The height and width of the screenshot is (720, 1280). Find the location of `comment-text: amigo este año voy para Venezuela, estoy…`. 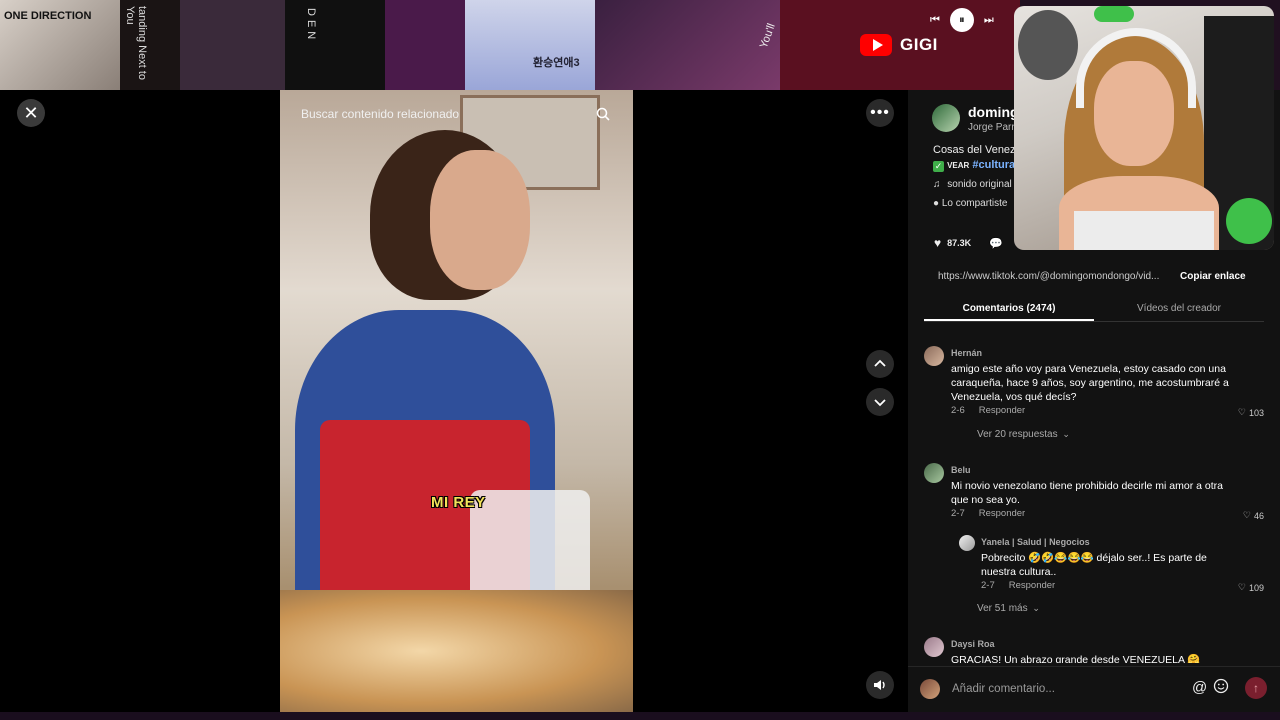

comment-text: amigo este año voy para Venezuela, estoy… is located at coordinates (1090, 383).